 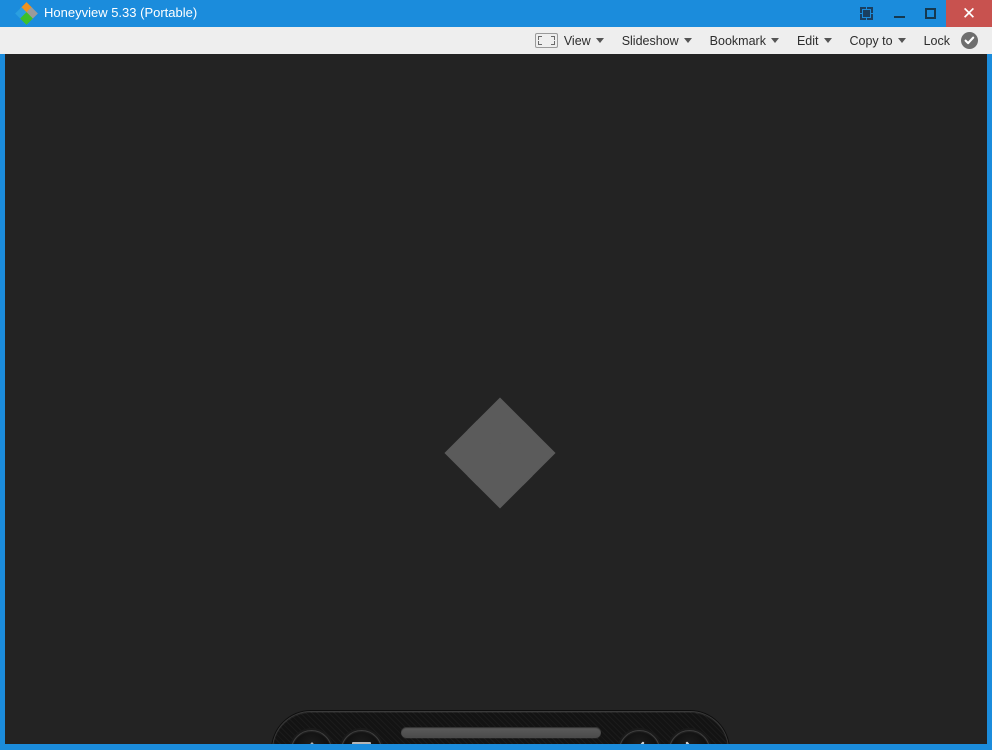 What do you see at coordinates (311, 737) in the screenshot?
I see `open-file-button` at bounding box center [311, 737].